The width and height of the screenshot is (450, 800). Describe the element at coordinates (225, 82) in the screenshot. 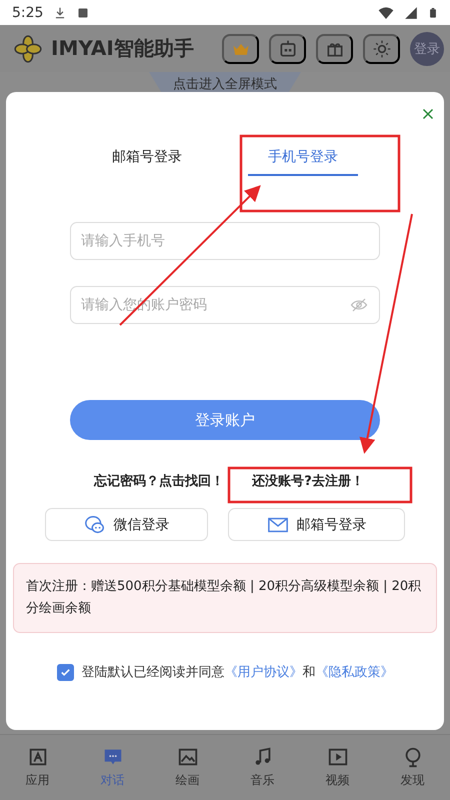

I see `fullscreen-banner: 点击进入全屏模式` at that location.